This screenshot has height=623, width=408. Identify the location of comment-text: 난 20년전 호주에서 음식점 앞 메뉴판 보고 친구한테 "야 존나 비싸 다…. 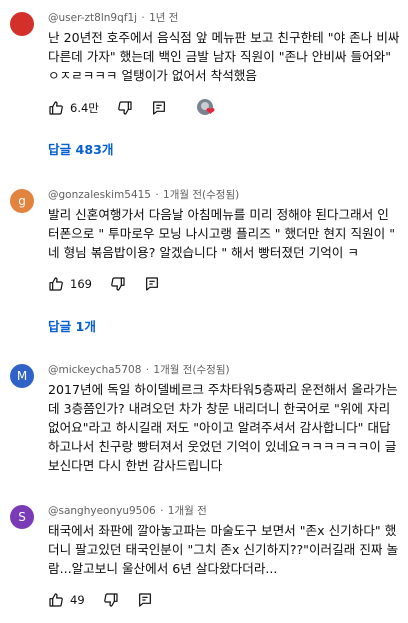
(224, 56).